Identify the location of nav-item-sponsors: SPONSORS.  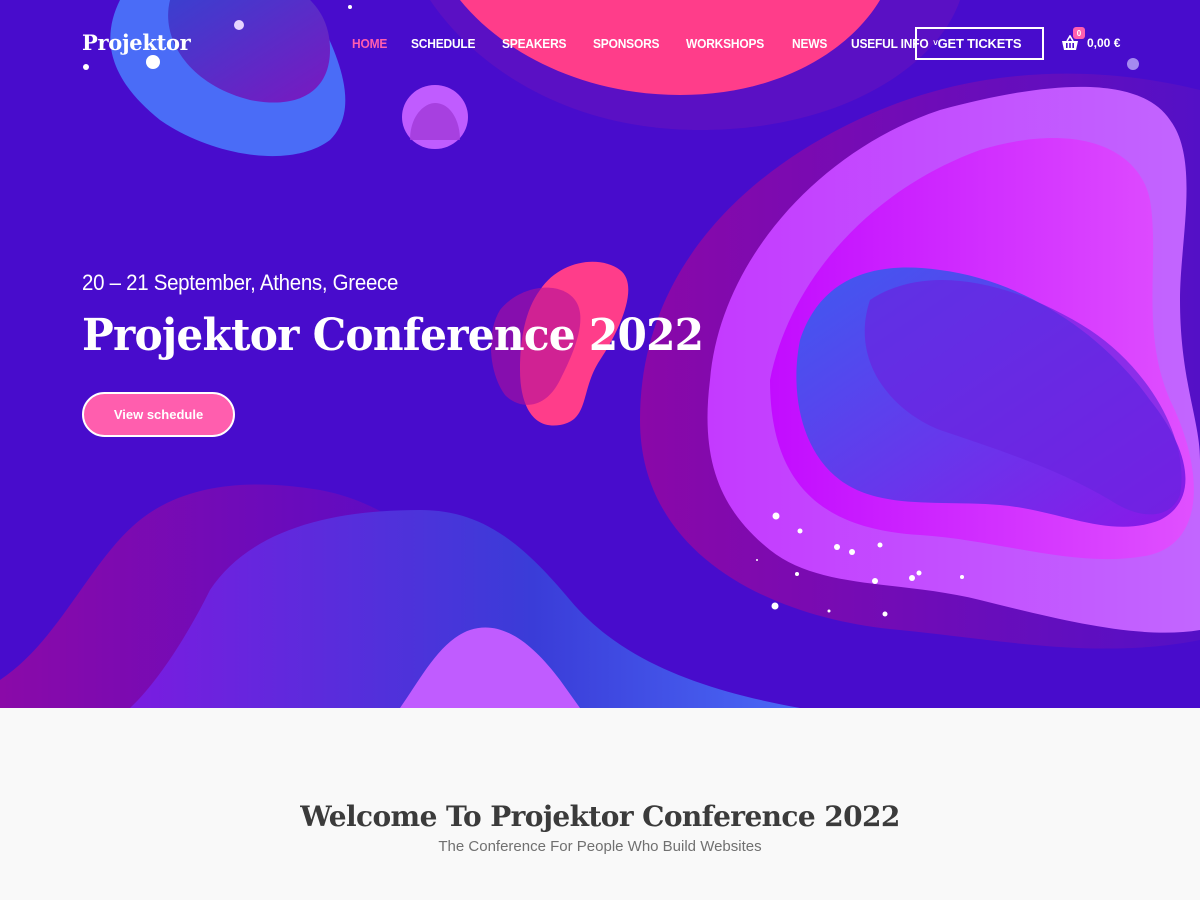
(626, 43).